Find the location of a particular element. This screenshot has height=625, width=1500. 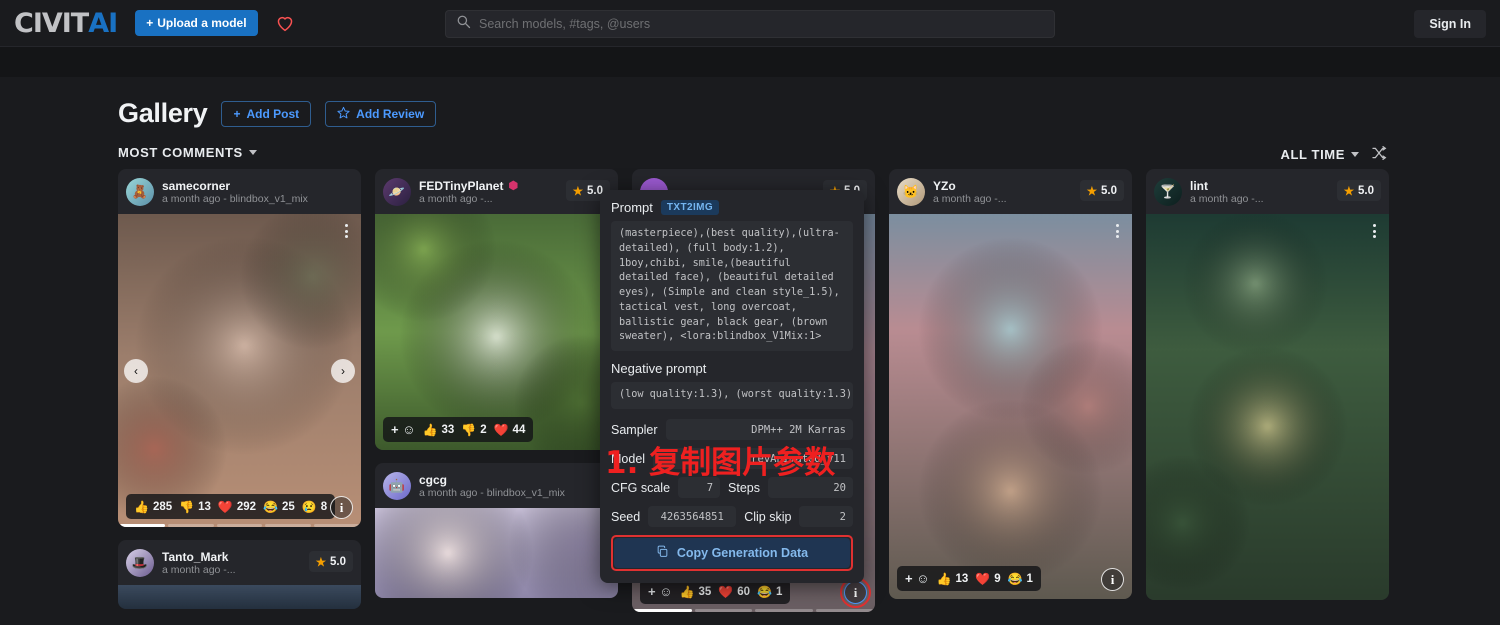

card-username: YZo is located at coordinates (970, 186).